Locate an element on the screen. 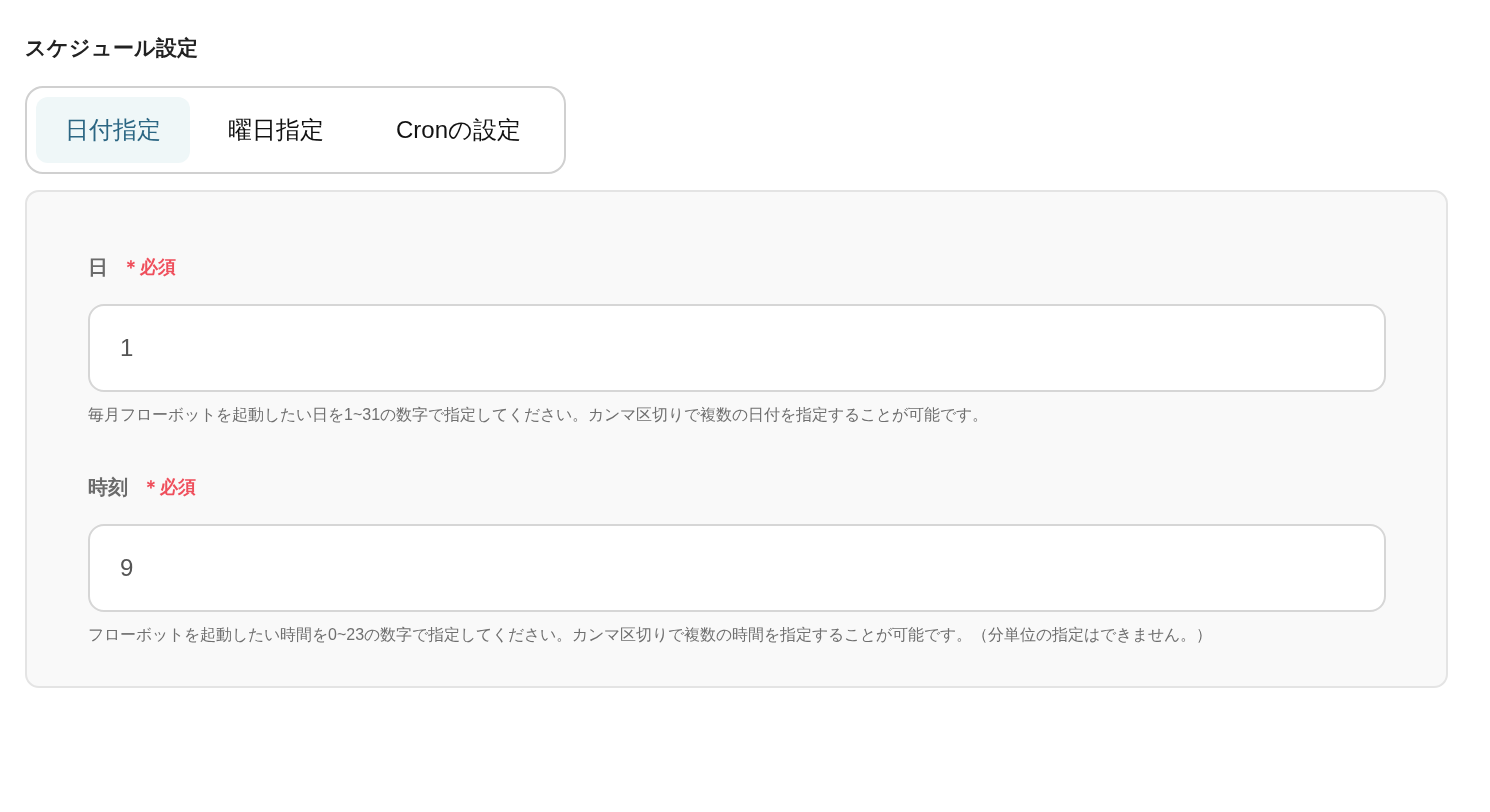 The image size is (1490, 812). input-field: 1 is located at coordinates (737, 348).